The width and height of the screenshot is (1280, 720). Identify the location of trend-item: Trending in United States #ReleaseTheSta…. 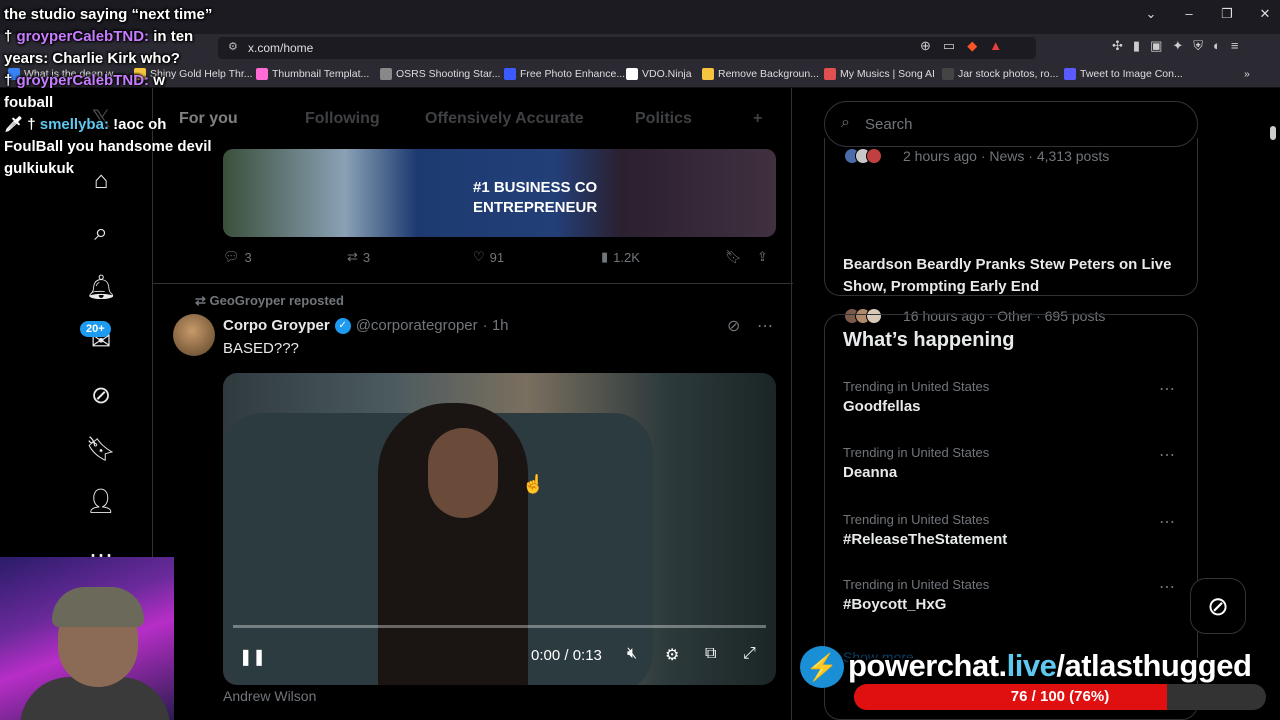
(1013, 530).